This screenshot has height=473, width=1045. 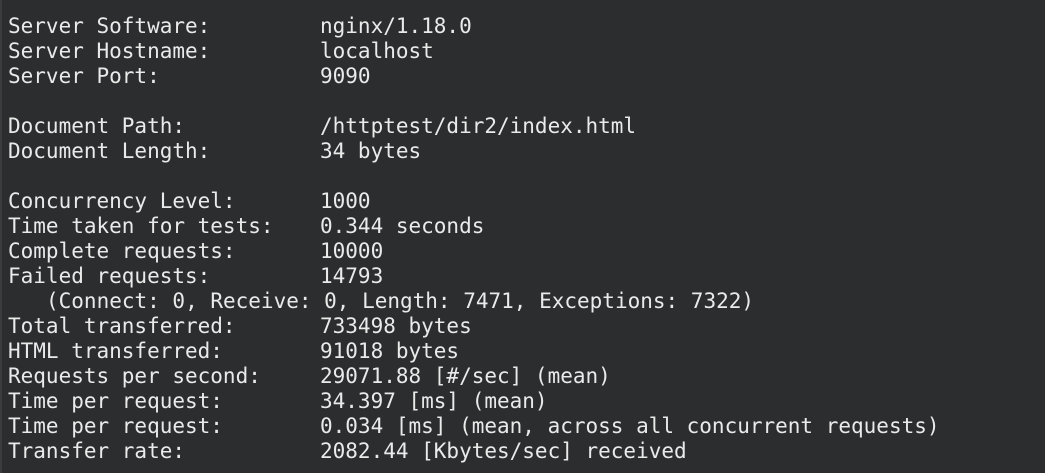 What do you see at coordinates (402, 226) in the screenshot?
I see `line-value: 0.344 seconds` at bounding box center [402, 226].